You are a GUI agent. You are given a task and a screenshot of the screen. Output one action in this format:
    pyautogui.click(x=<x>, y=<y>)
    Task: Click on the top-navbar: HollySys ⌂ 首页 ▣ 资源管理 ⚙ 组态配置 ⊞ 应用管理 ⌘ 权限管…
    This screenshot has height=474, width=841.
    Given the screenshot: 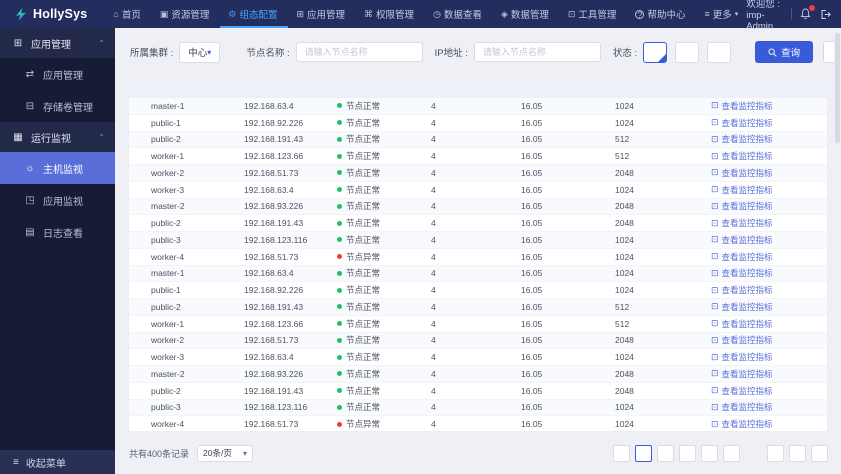 What is the action you would take?
    pyautogui.click(x=420, y=16)
    